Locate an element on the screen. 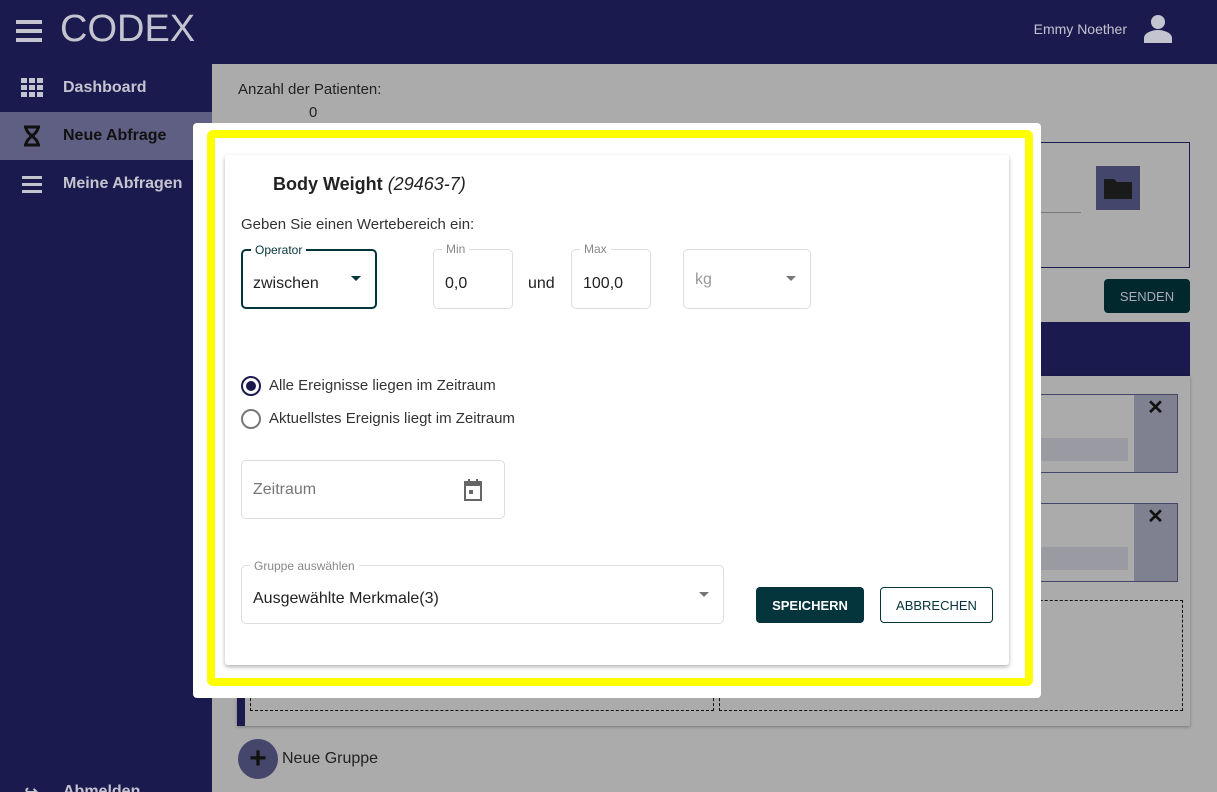  top-bar: Emmy Noether is located at coordinates (714, 32).